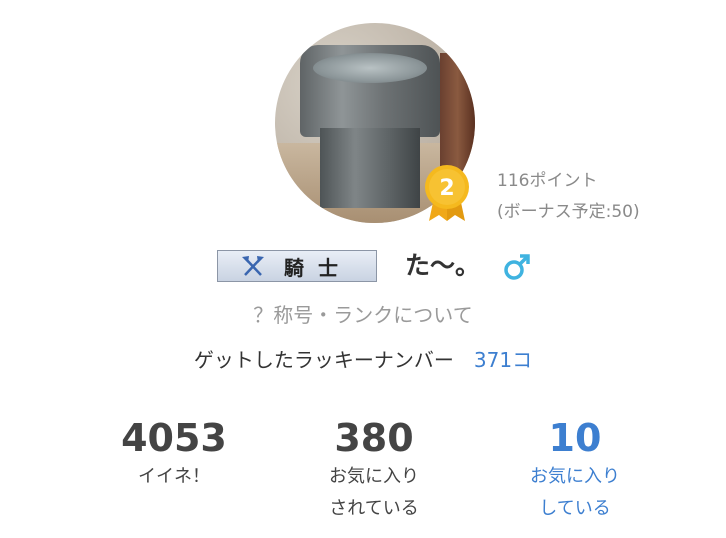  I want to click on stat-likes-value: 4053, so click(174, 438).